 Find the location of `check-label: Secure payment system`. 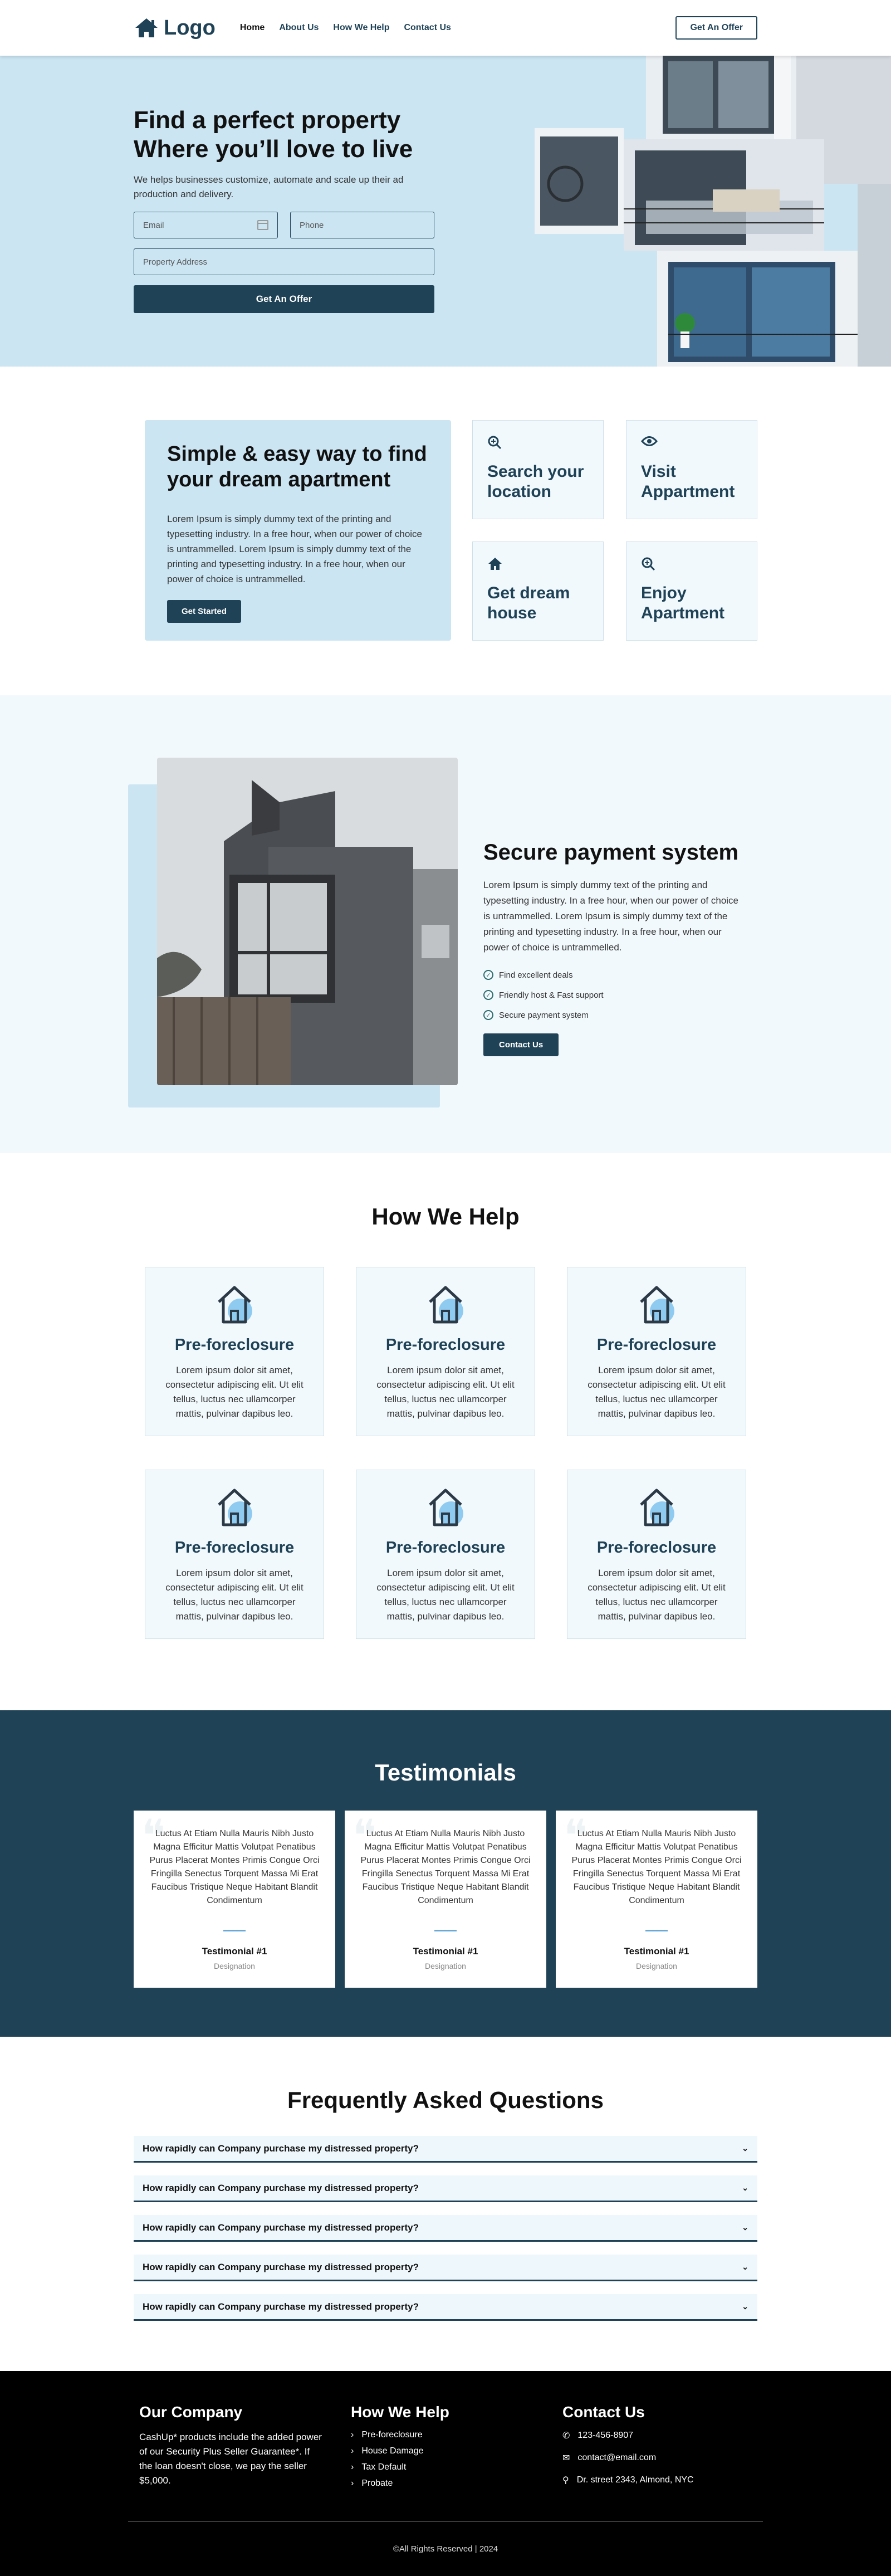

check-label: Secure payment system is located at coordinates (544, 1015).